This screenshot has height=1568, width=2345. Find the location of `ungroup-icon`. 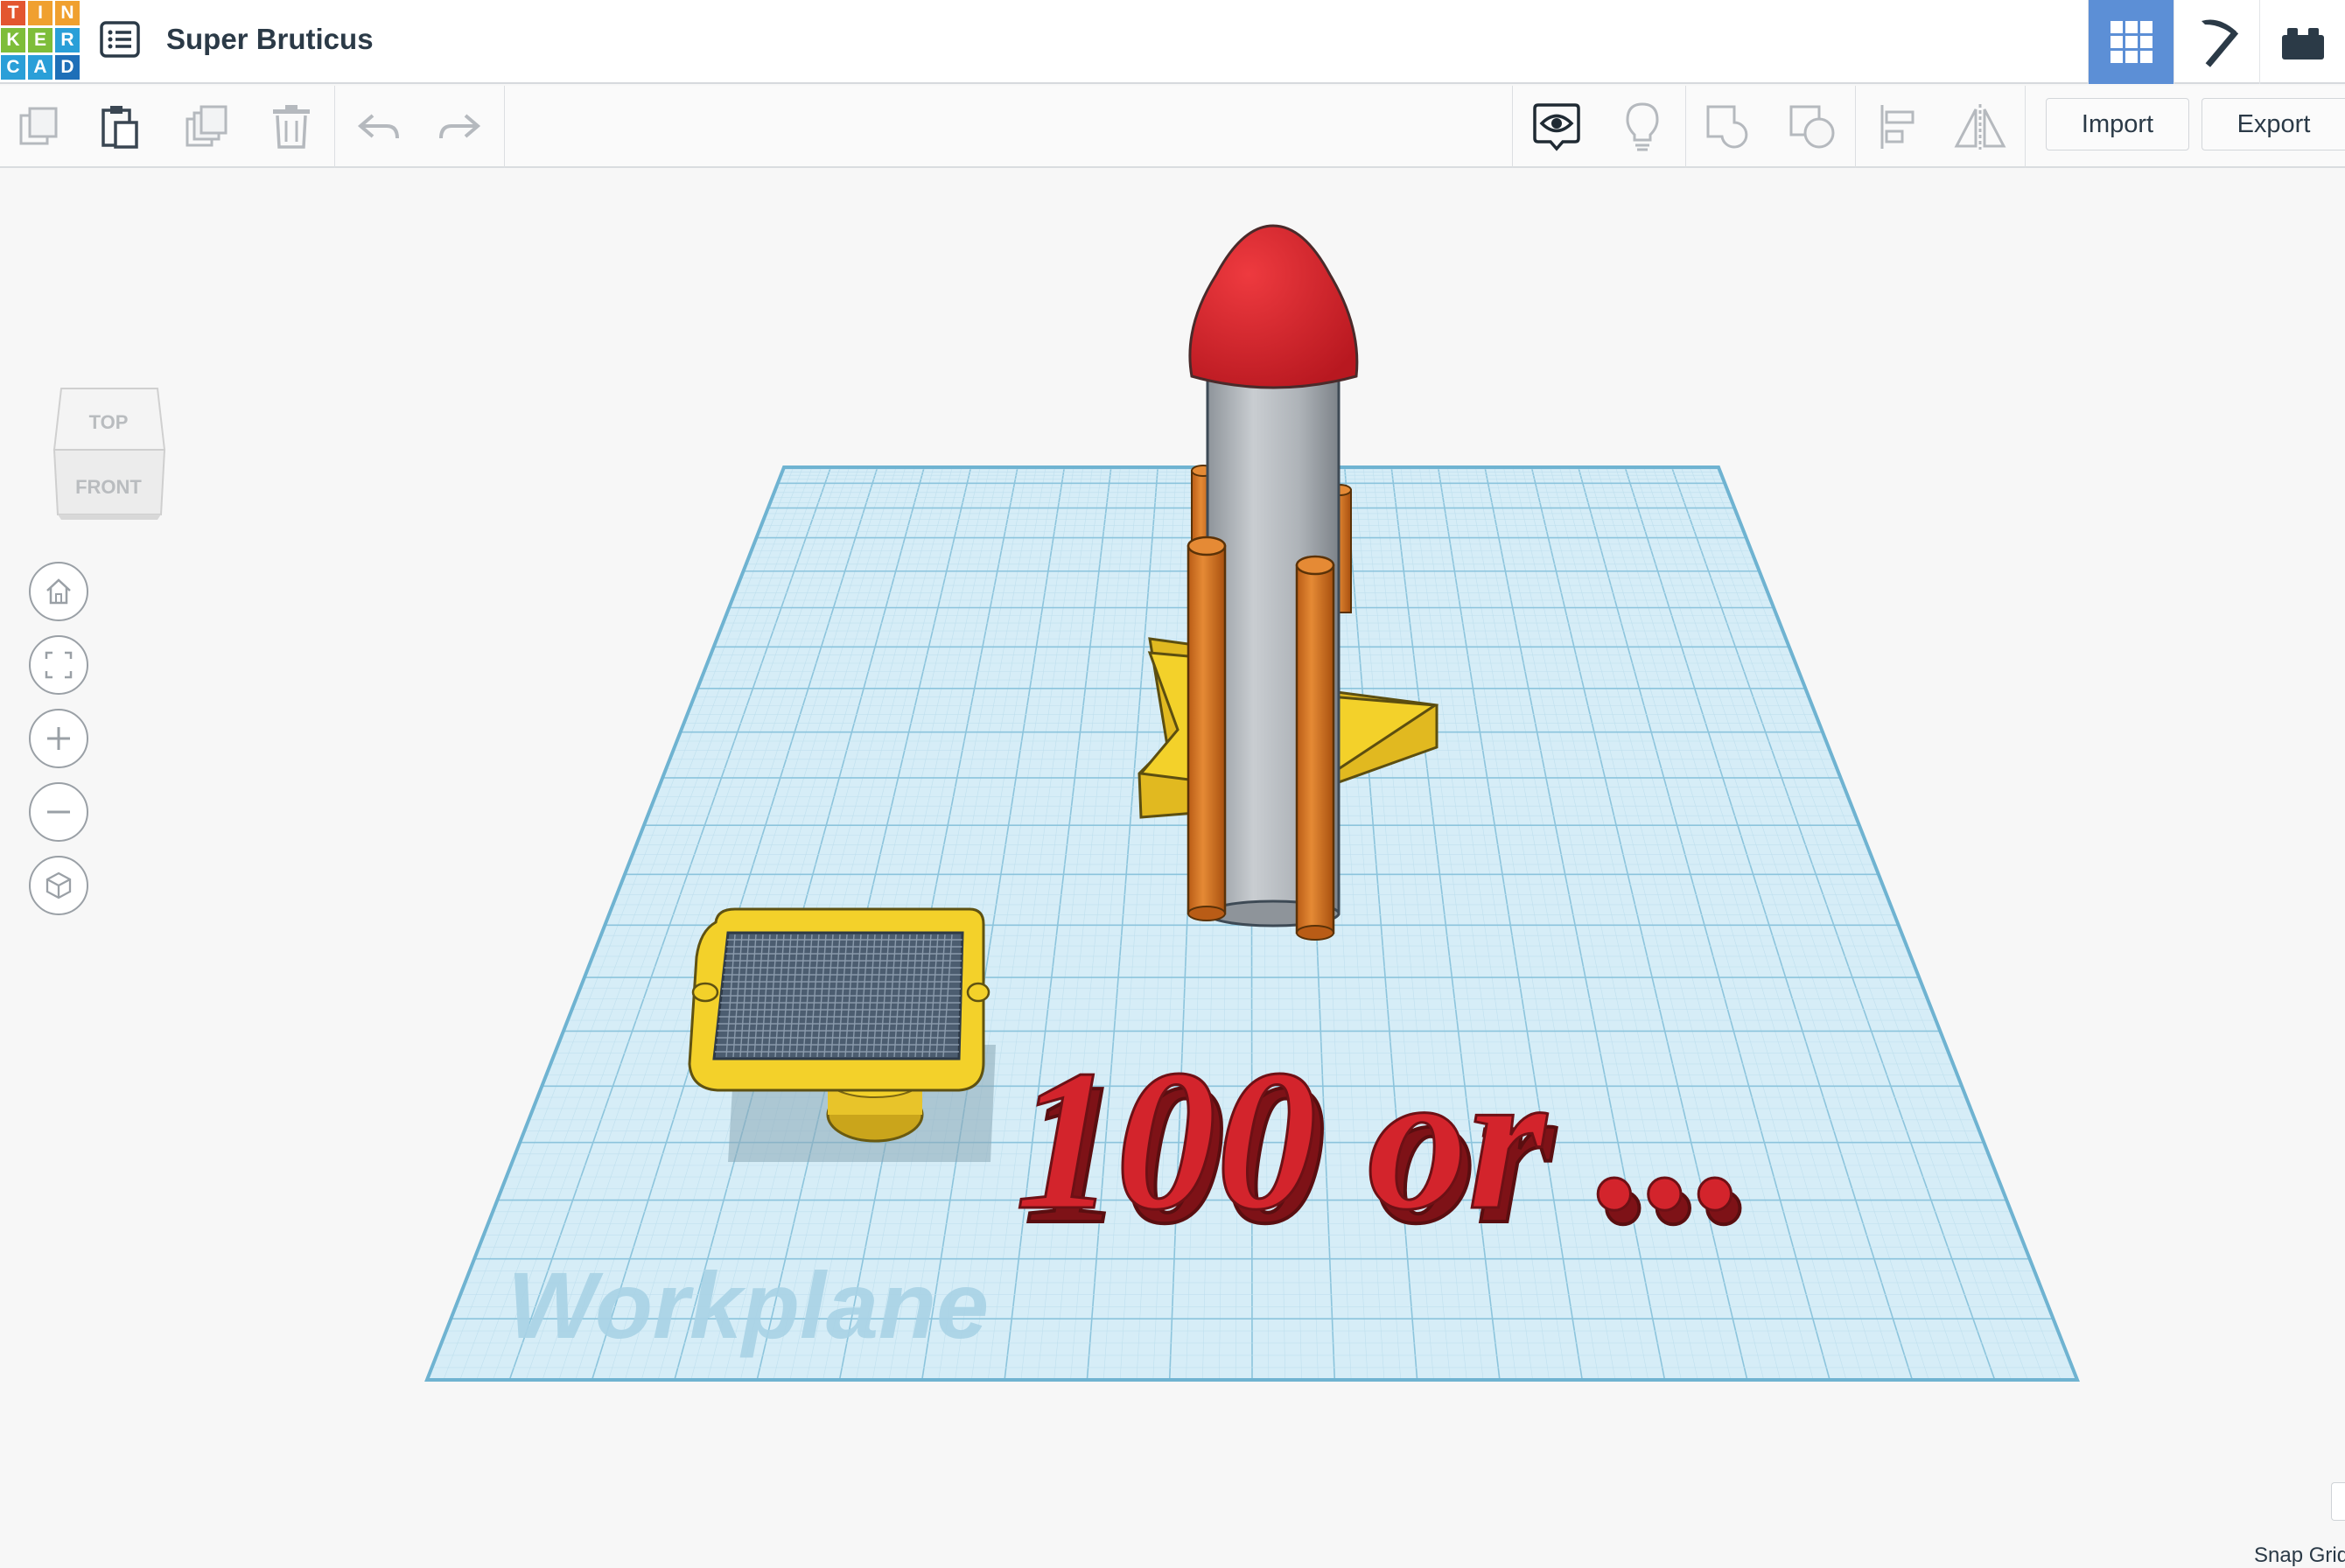

ungroup-icon is located at coordinates (1812, 127).